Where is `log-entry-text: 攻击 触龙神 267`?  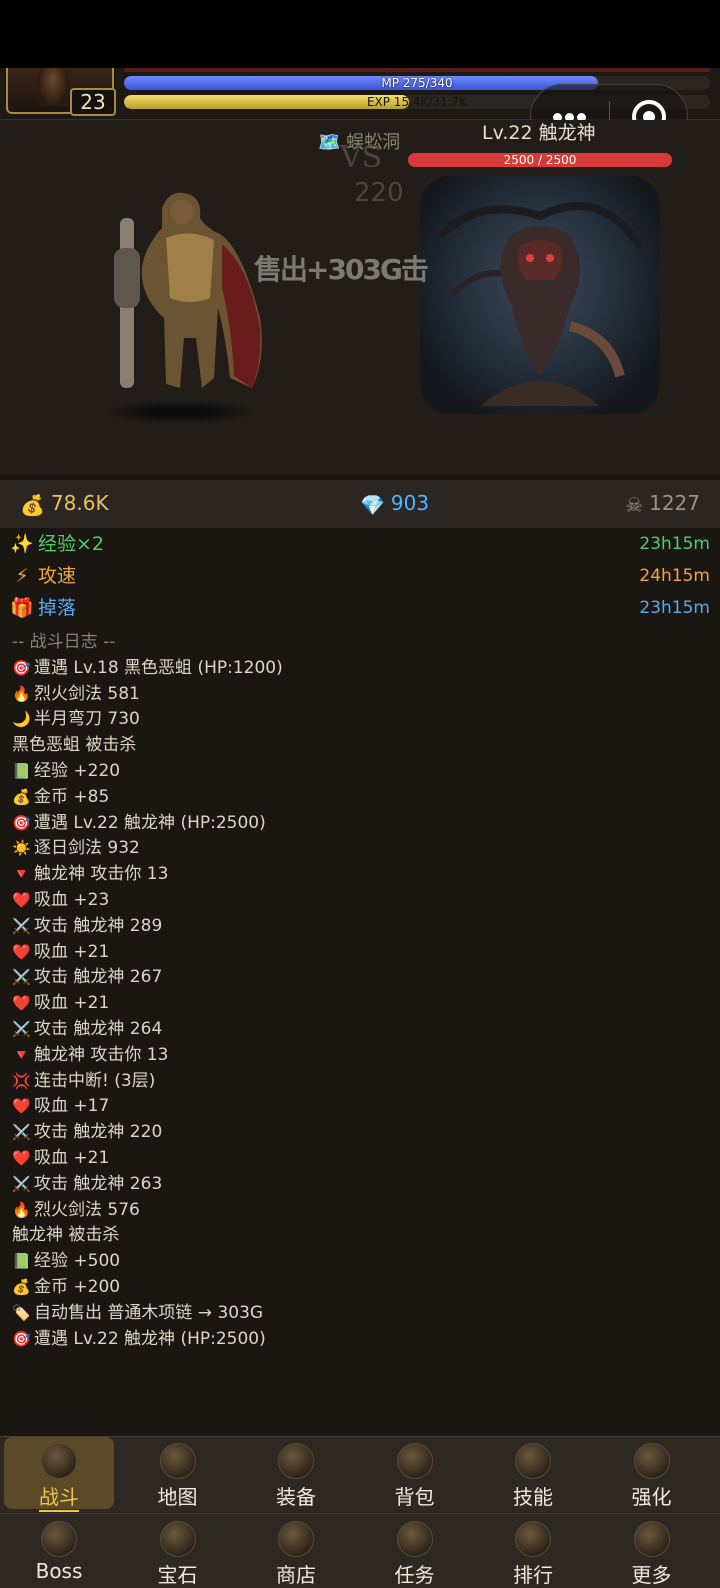 log-entry-text: 攻击 触龙神 267 is located at coordinates (98, 977).